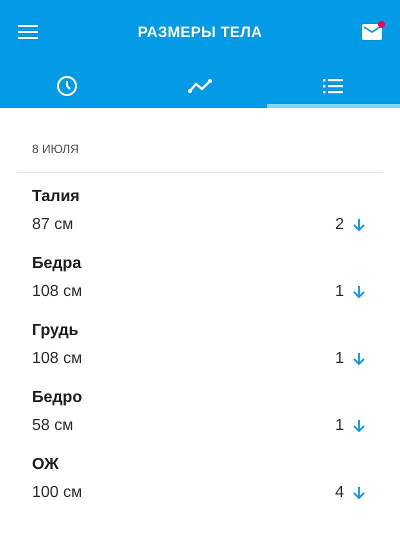 The width and height of the screenshot is (400, 560). What do you see at coordinates (58, 398) in the screenshot?
I see `measurement-name: Бедро` at bounding box center [58, 398].